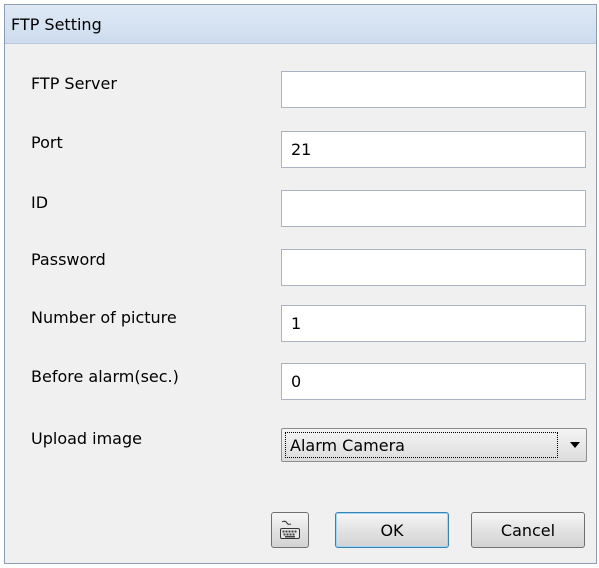 The height and width of the screenshot is (568, 599). What do you see at coordinates (433, 89) in the screenshot?
I see `ftp-server-input` at bounding box center [433, 89].